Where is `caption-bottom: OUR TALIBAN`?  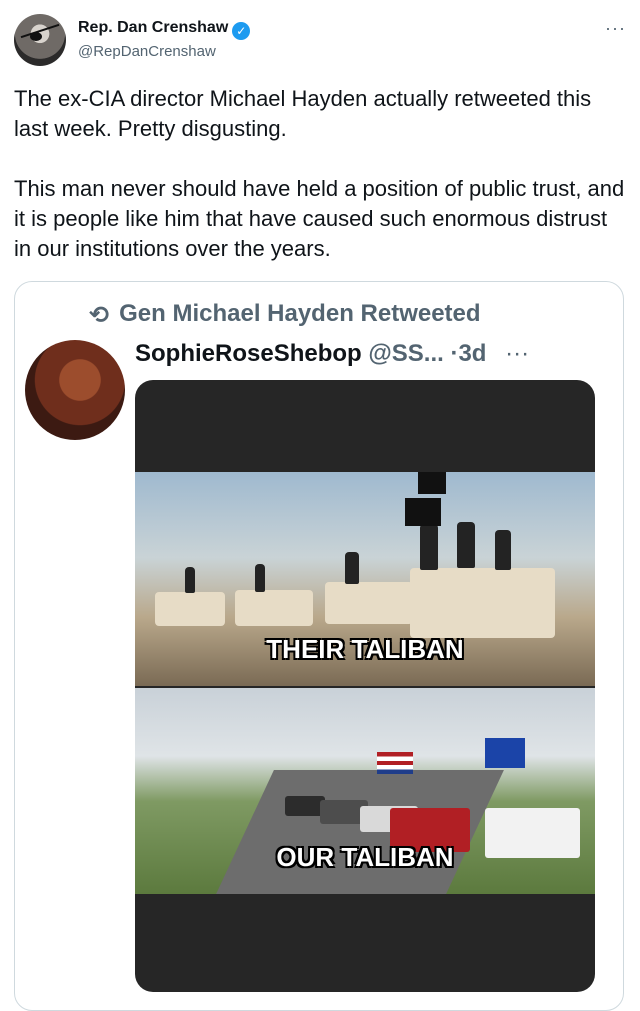 caption-bottom: OUR TALIBAN is located at coordinates (365, 857).